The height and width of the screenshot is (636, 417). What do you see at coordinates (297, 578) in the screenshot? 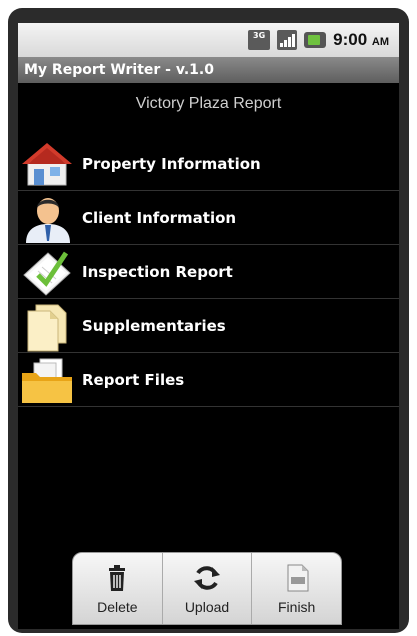
I see `pdf-document-icon` at bounding box center [297, 578].